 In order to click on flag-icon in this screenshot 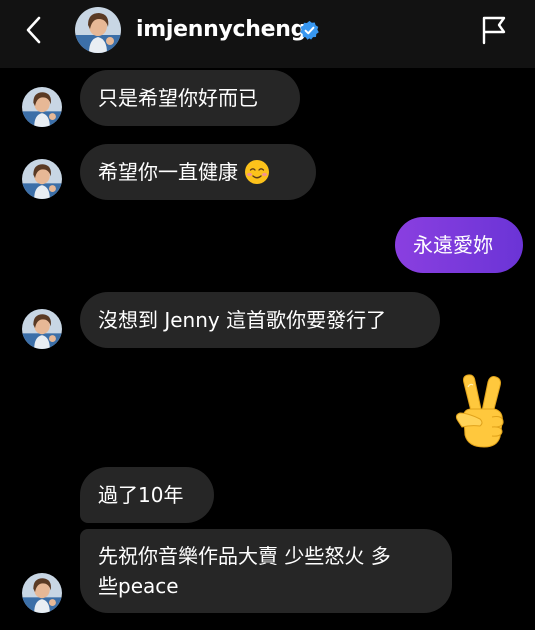, I will do `click(494, 30)`.